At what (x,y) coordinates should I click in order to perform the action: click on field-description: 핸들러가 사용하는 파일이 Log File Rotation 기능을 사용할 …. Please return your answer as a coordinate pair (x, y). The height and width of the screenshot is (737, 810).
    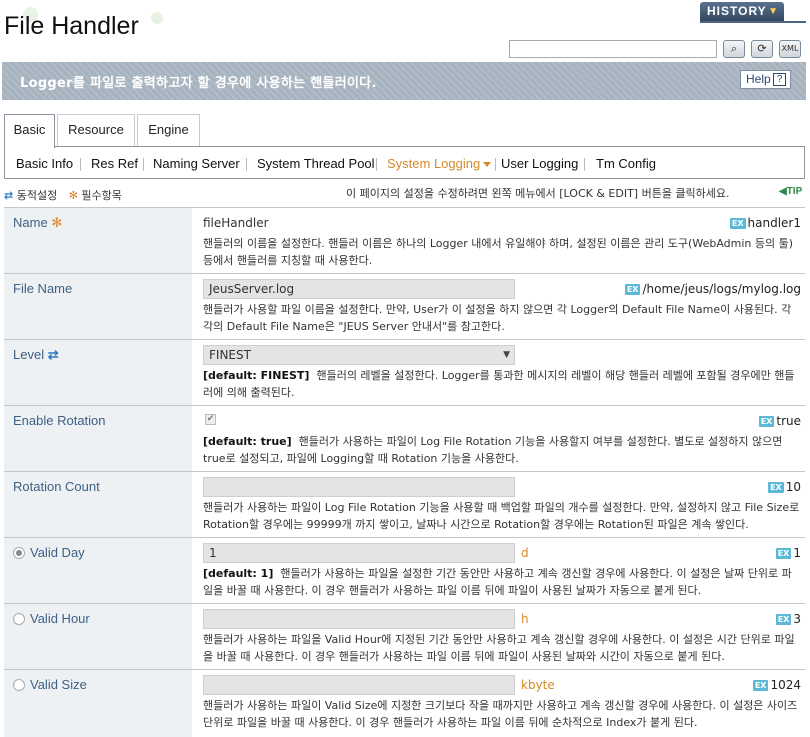
    Looking at the image, I should click on (501, 516).